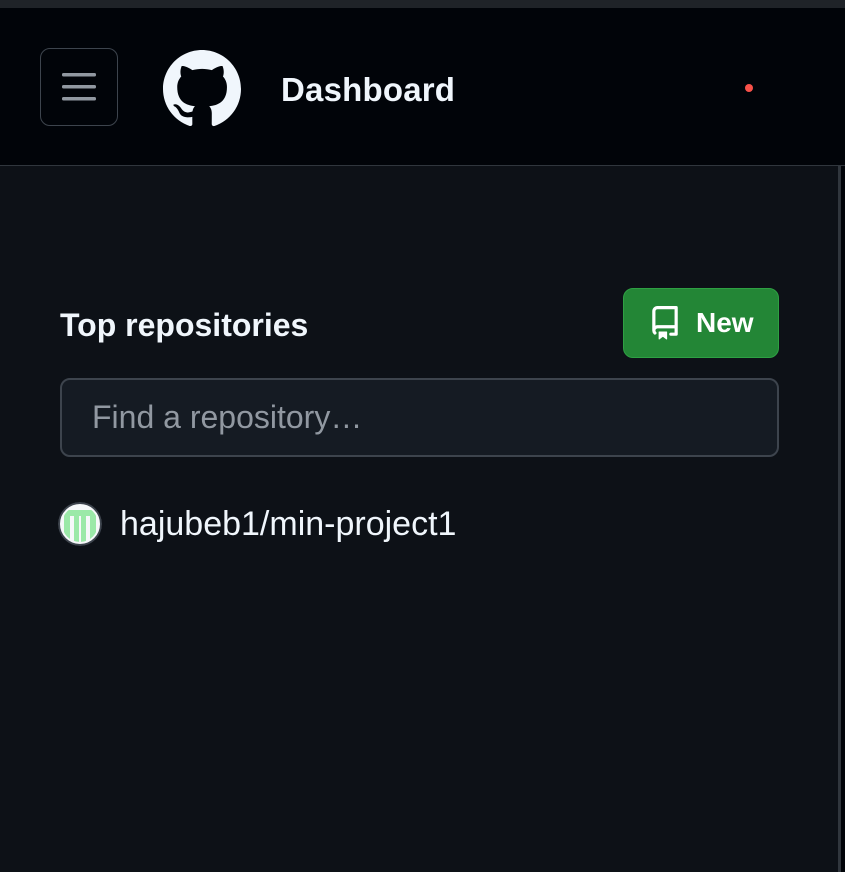  What do you see at coordinates (665, 323) in the screenshot?
I see `repo-icon` at bounding box center [665, 323].